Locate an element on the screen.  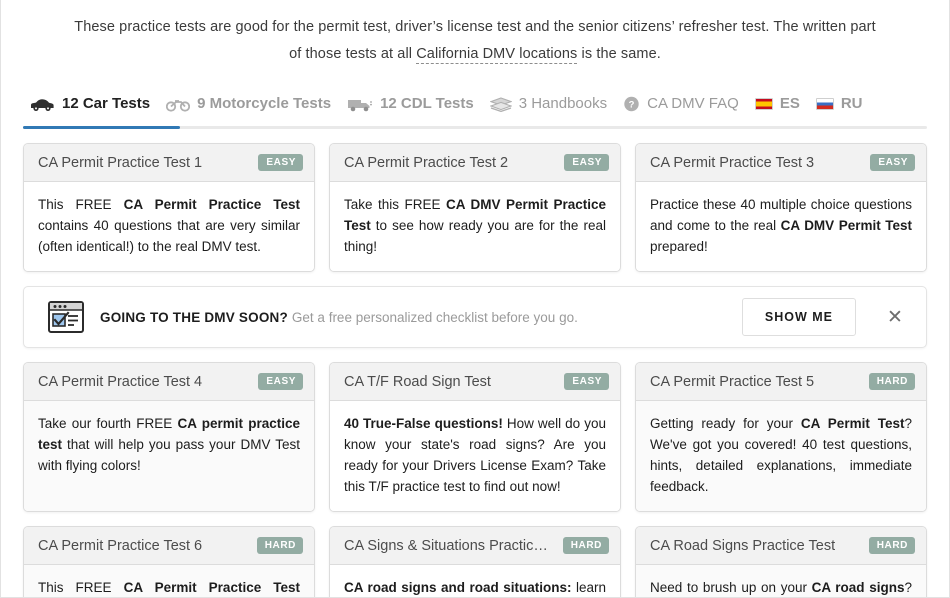
card-header: CA Permit Practice Test 5 HARD is located at coordinates (781, 382).